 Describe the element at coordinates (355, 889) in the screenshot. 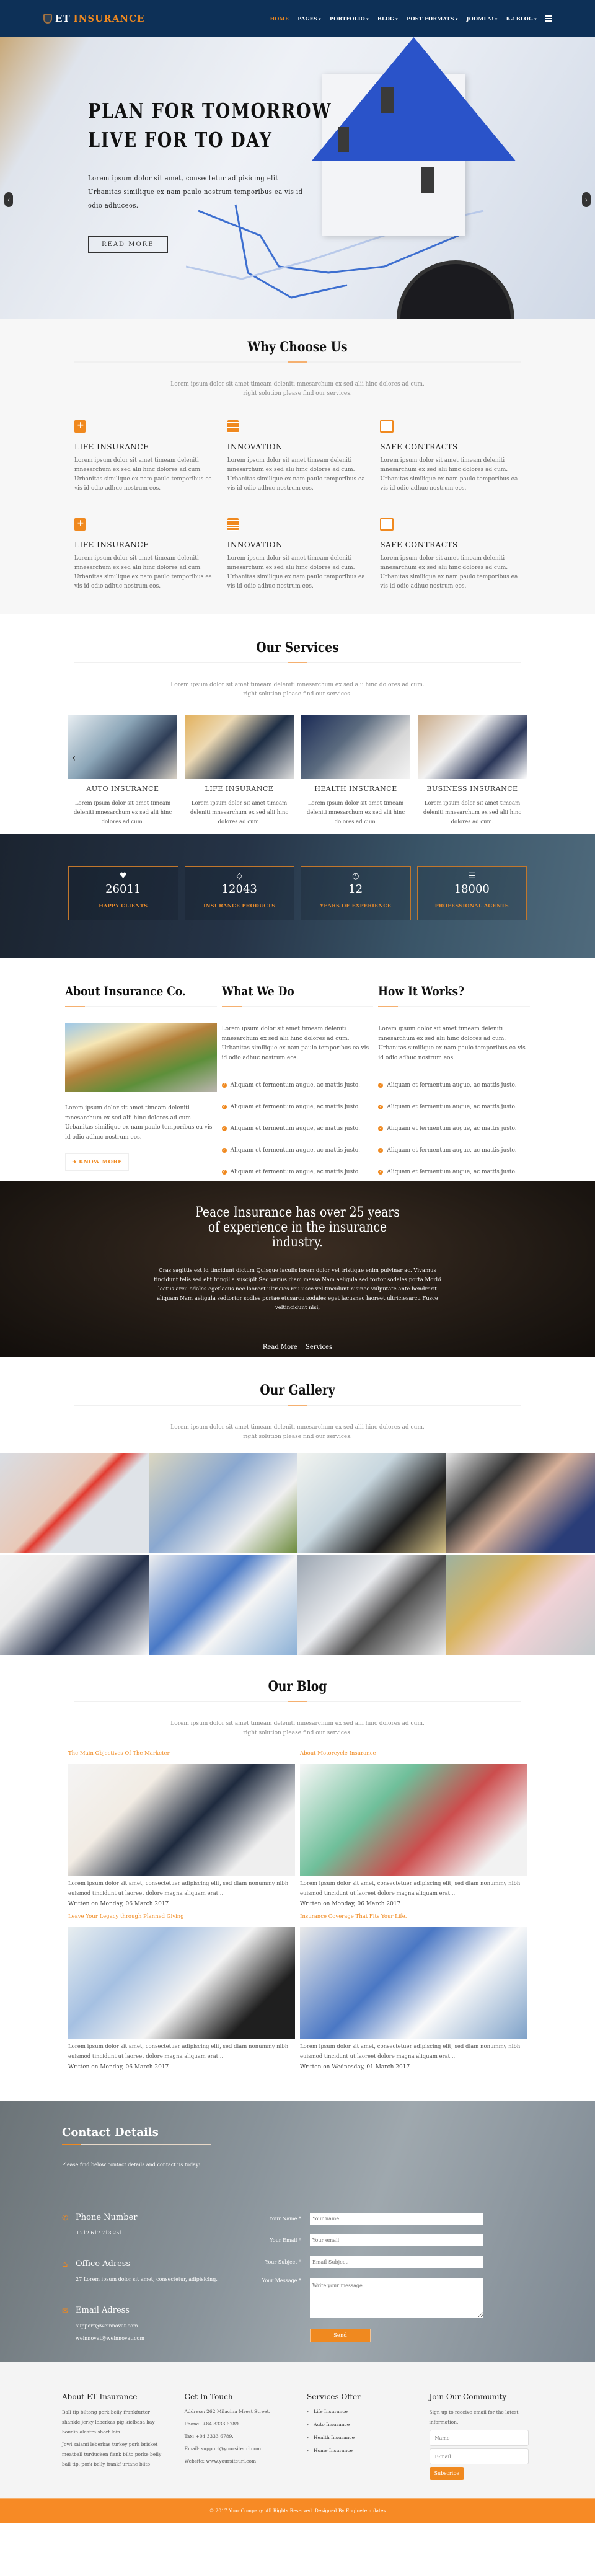

I see `stat-value: 12` at that location.